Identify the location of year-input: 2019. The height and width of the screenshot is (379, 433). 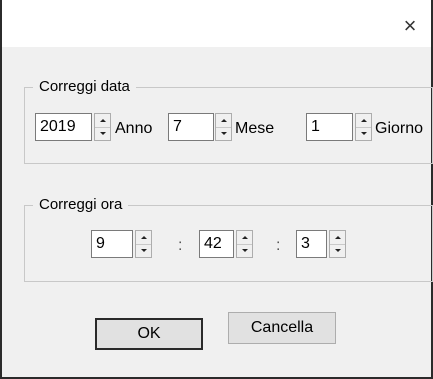
(63, 127).